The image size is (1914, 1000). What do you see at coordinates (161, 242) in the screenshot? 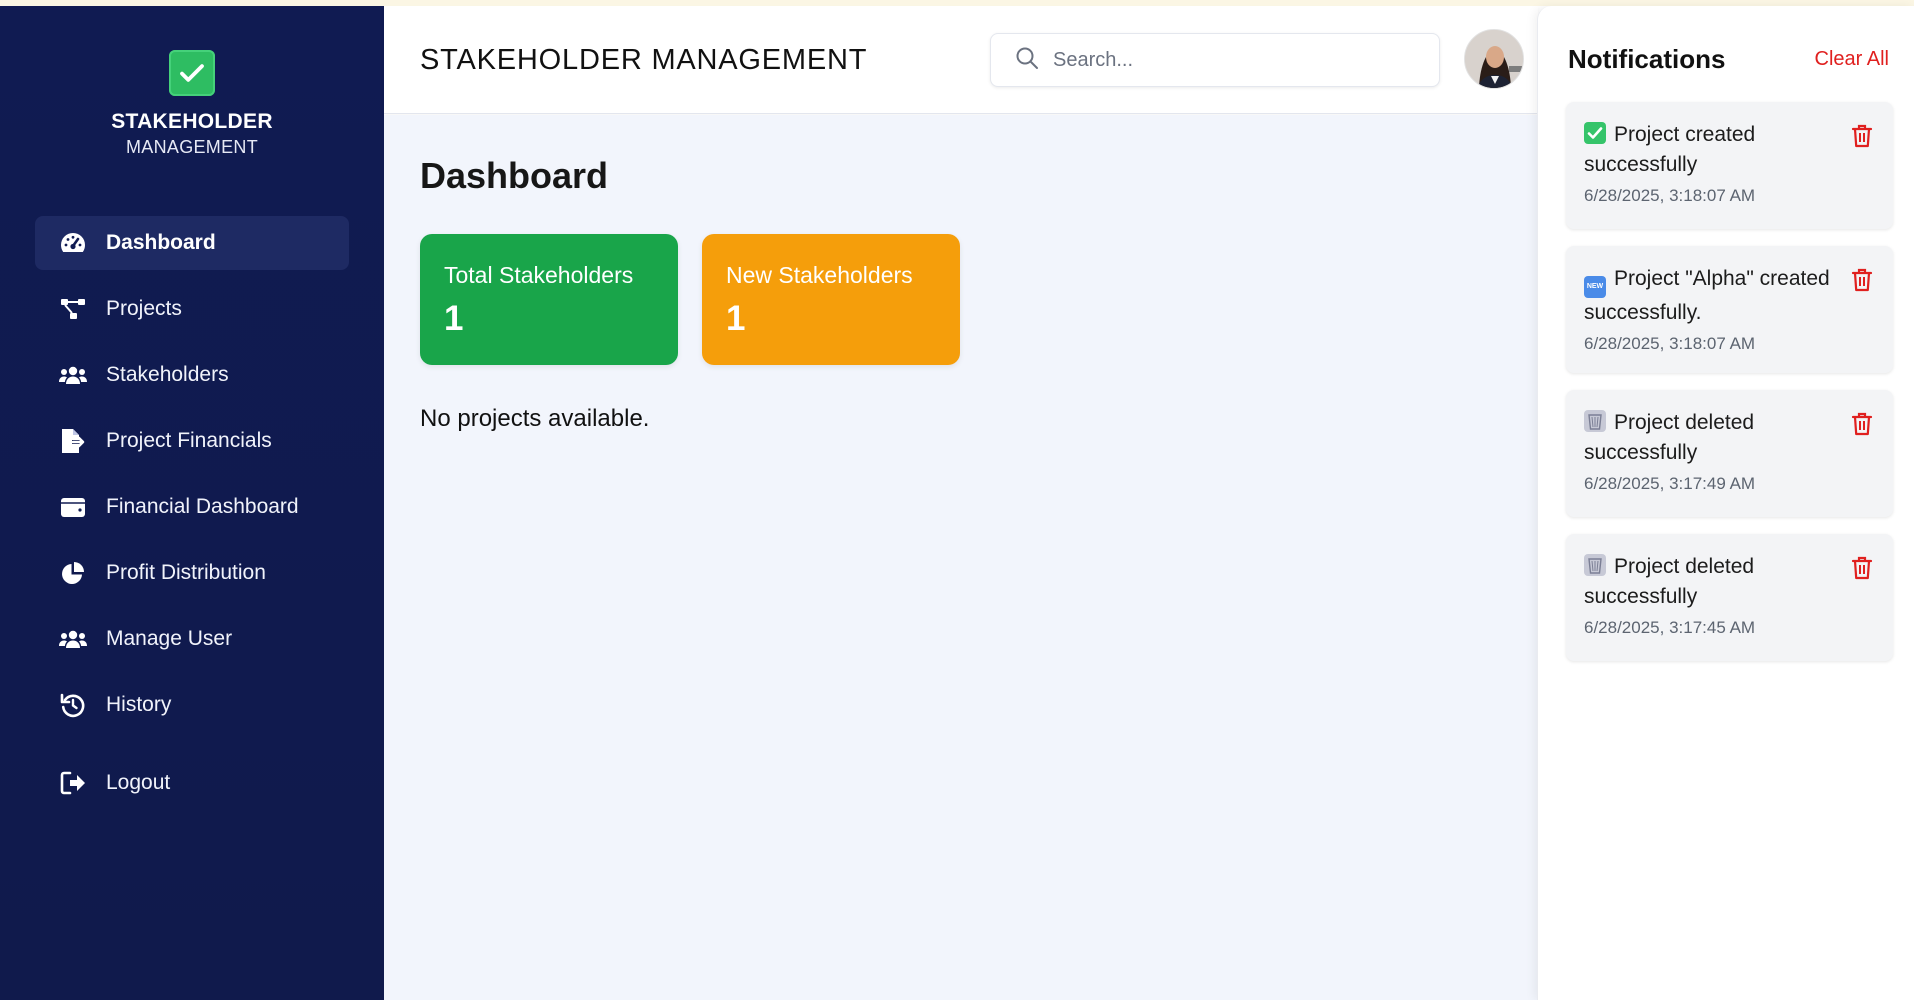
I see `sidebar-item-label: Dashboard` at bounding box center [161, 242].